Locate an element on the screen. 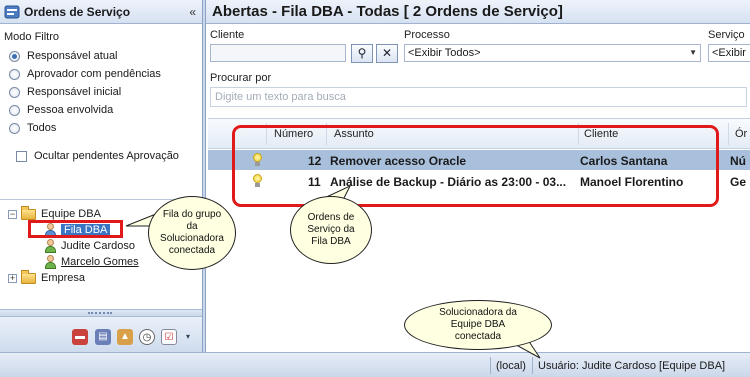  hide-pending-approval: Ocultar pendentes Aprovação is located at coordinates (101, 156).